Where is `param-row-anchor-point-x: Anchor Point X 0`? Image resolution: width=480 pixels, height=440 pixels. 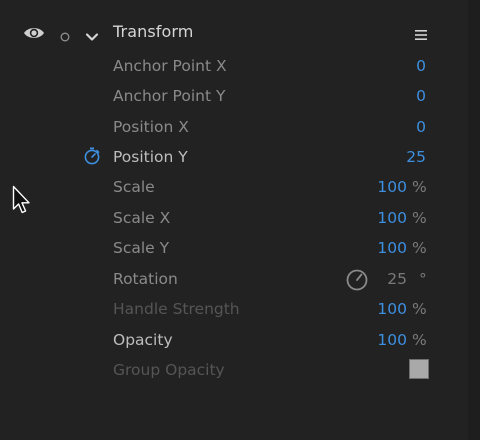
param-row-anchor-point-x: Anchor Point X 0 is located at coordinates (234, 66).